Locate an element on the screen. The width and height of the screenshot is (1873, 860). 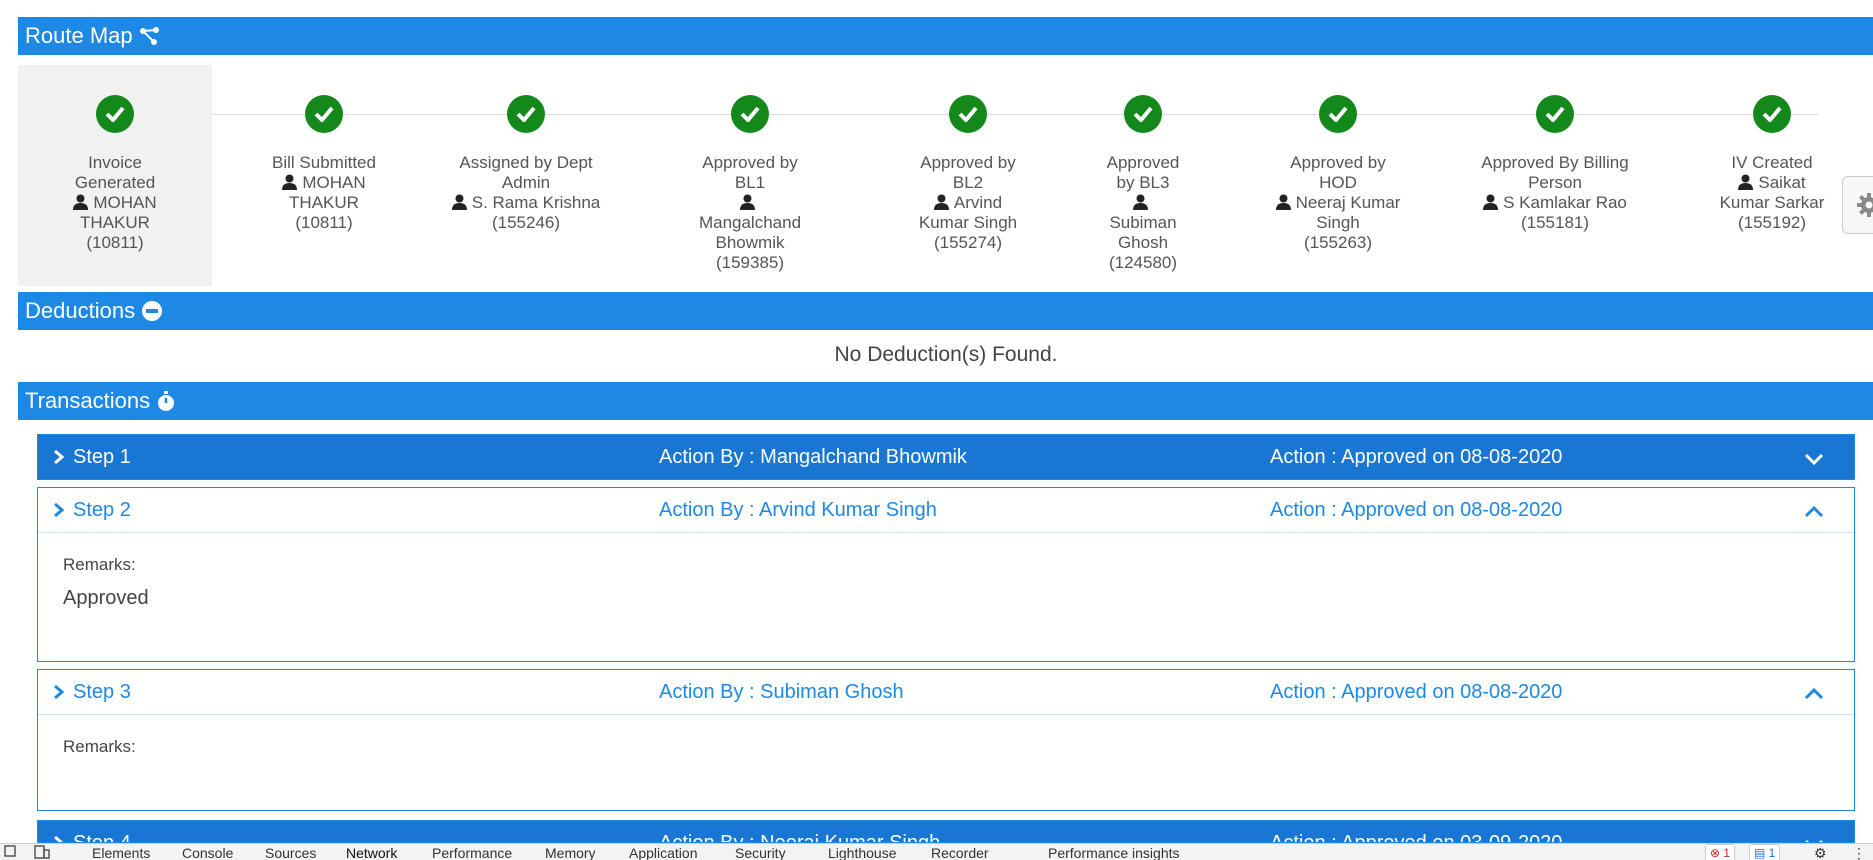
deductions-header: Deductions is located at coordinates (945, 311).